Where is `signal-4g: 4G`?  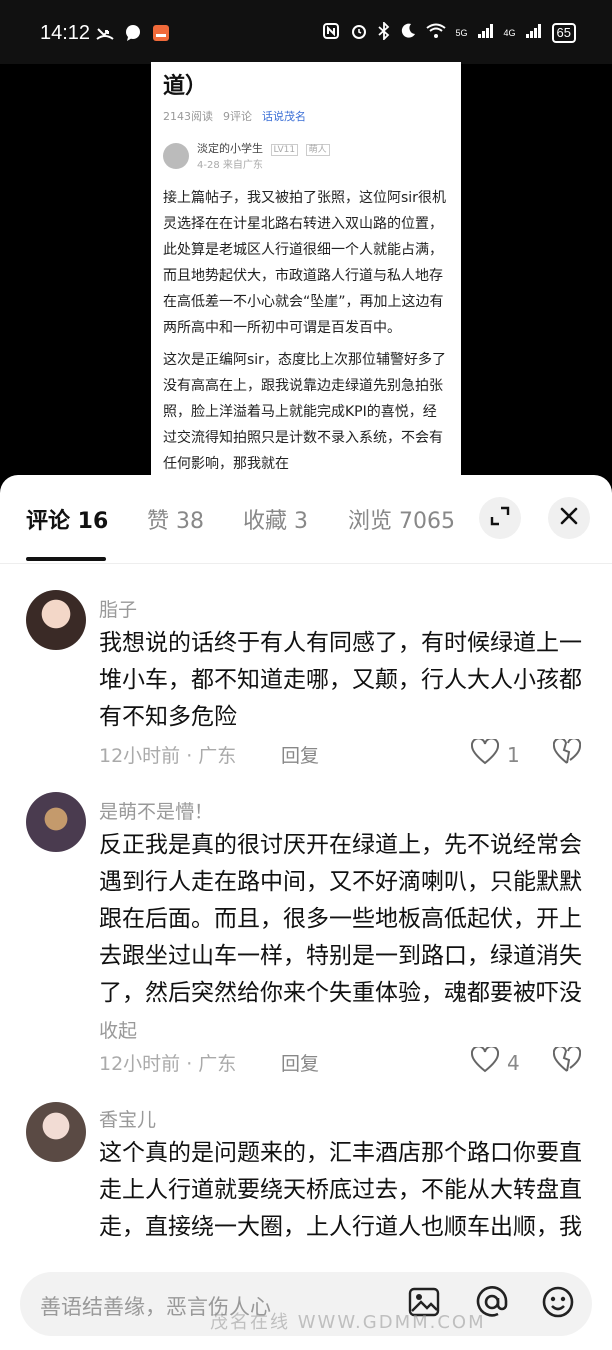 signal-4g: 4G is located at coordinates (509, 32).